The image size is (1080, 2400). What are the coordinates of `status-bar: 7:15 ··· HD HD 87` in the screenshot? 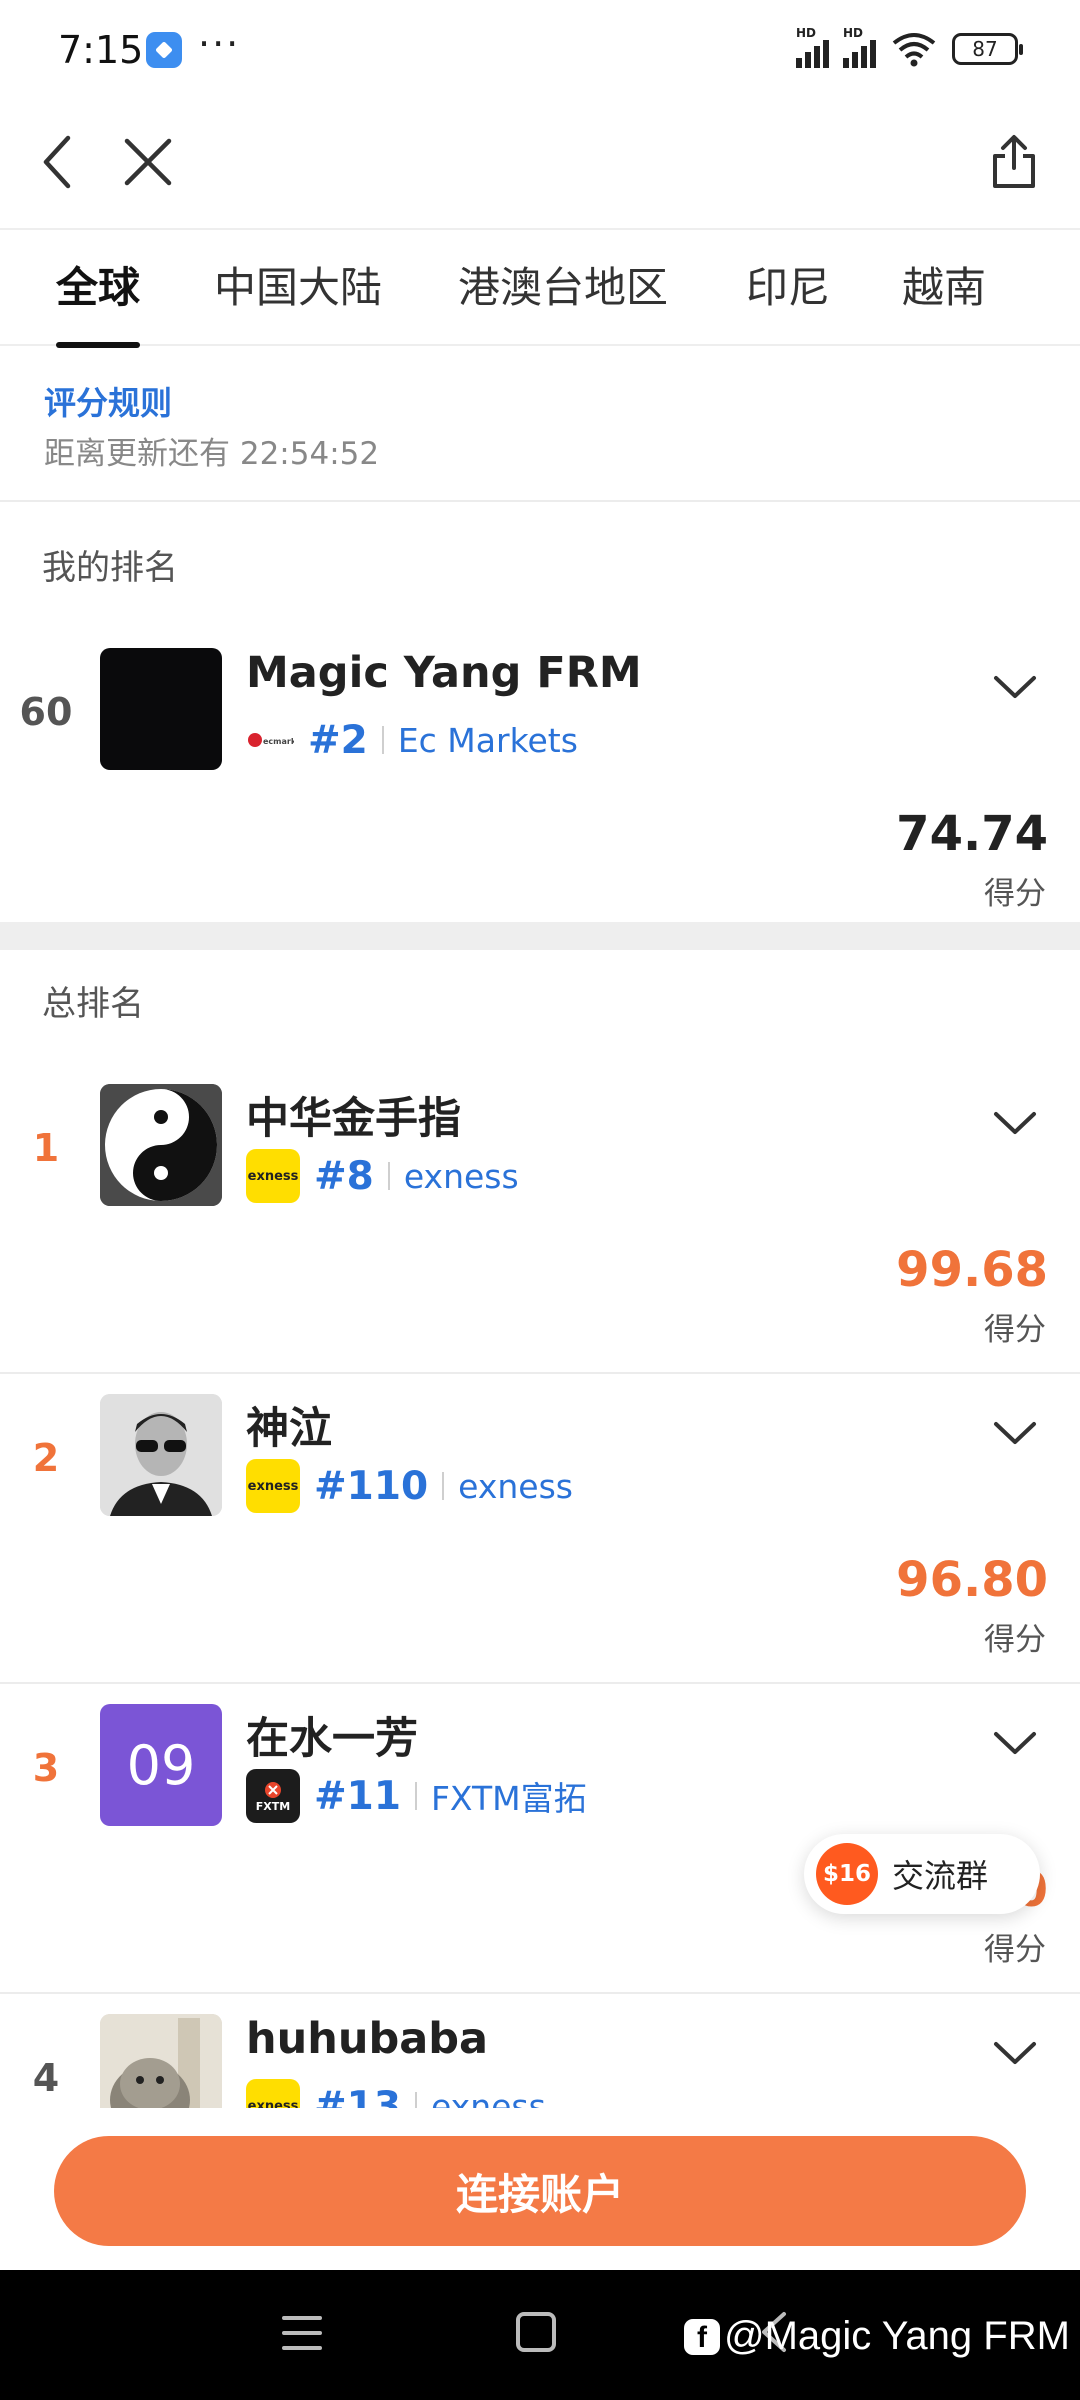 It's located at (540, 50).